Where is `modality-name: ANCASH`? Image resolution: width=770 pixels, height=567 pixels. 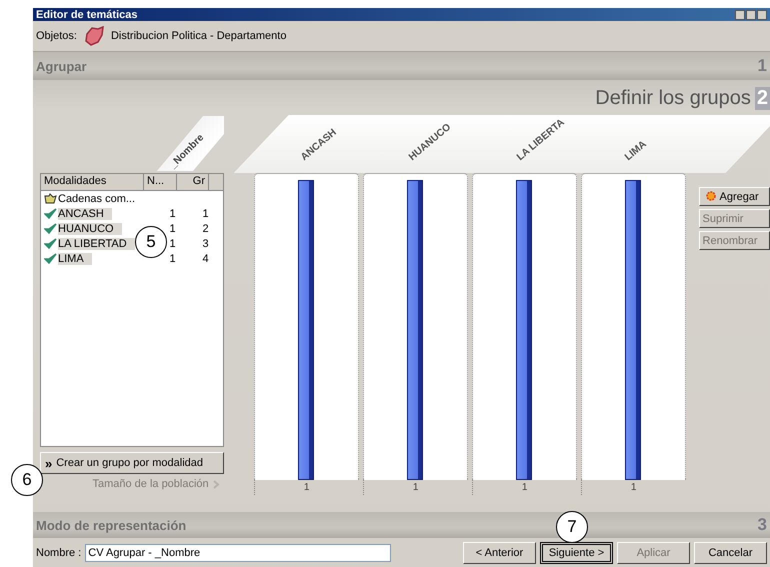 modality-name: ANCASH is located at coordinates (85, 214).